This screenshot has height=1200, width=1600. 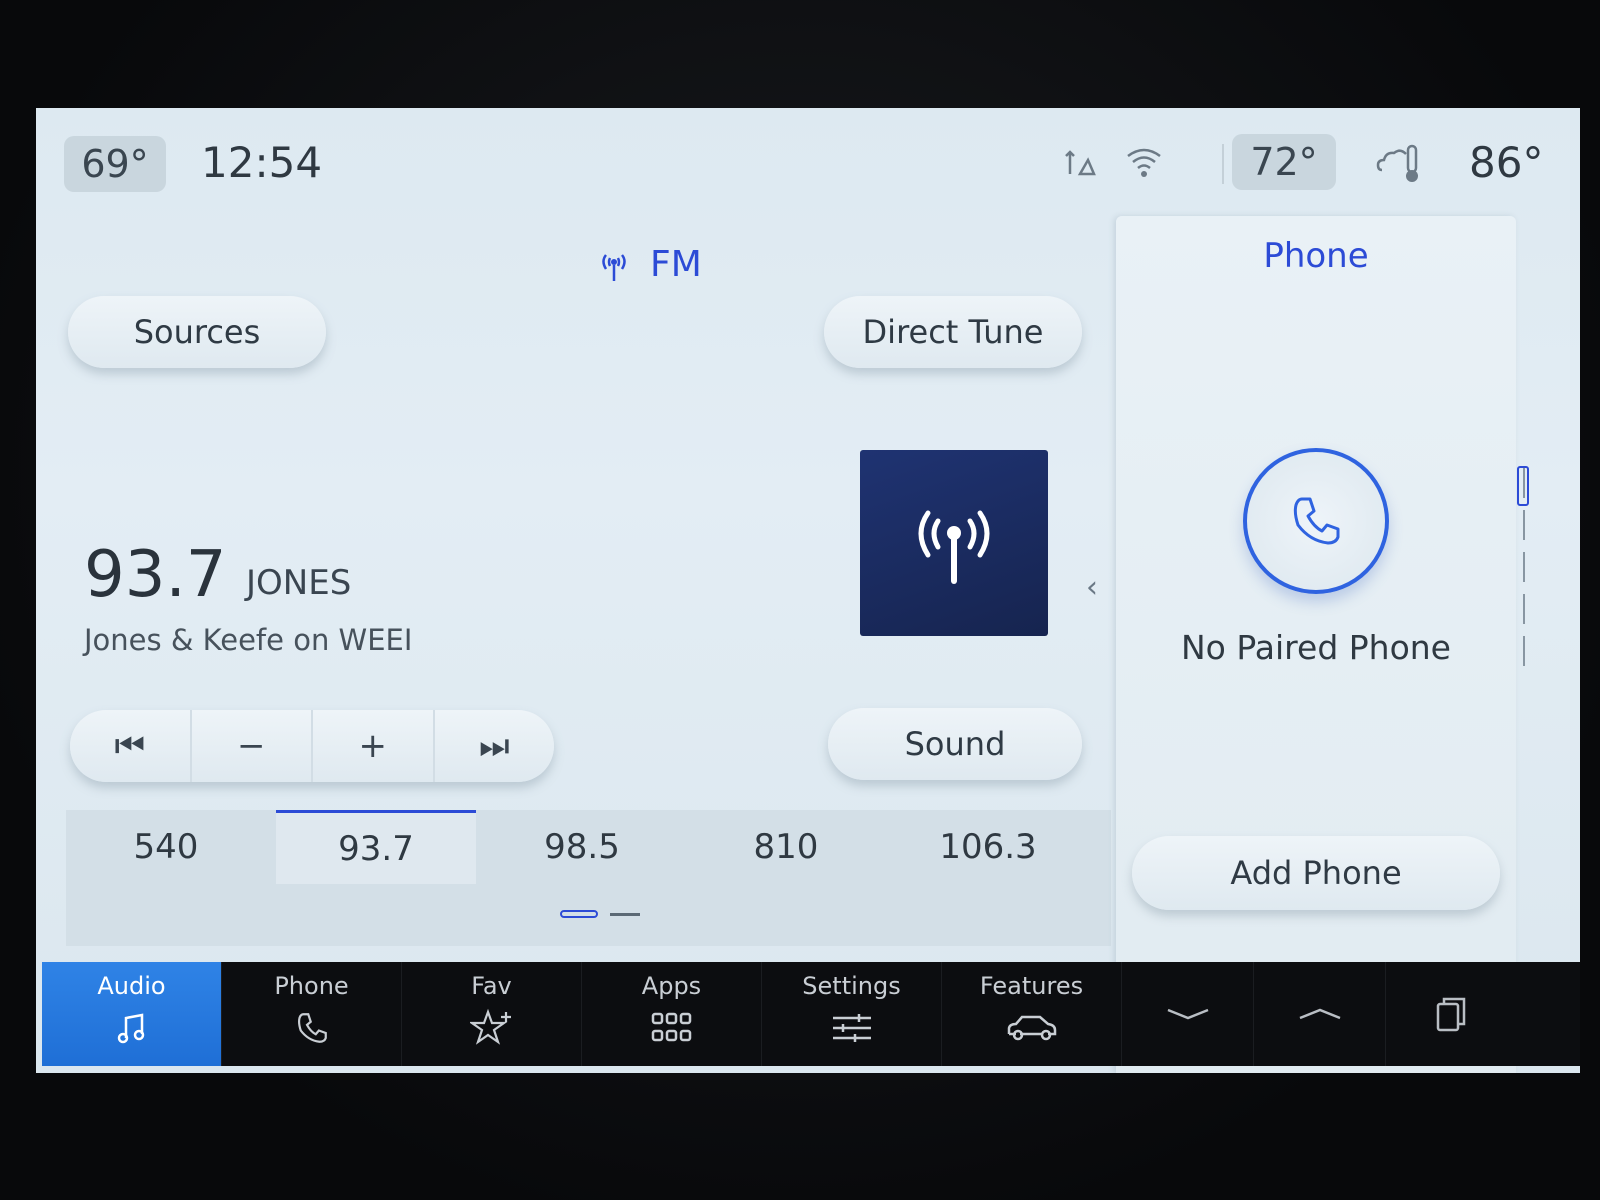 I want to click on direct-tune-button: Direct Tune, so click(x=953, y=332).